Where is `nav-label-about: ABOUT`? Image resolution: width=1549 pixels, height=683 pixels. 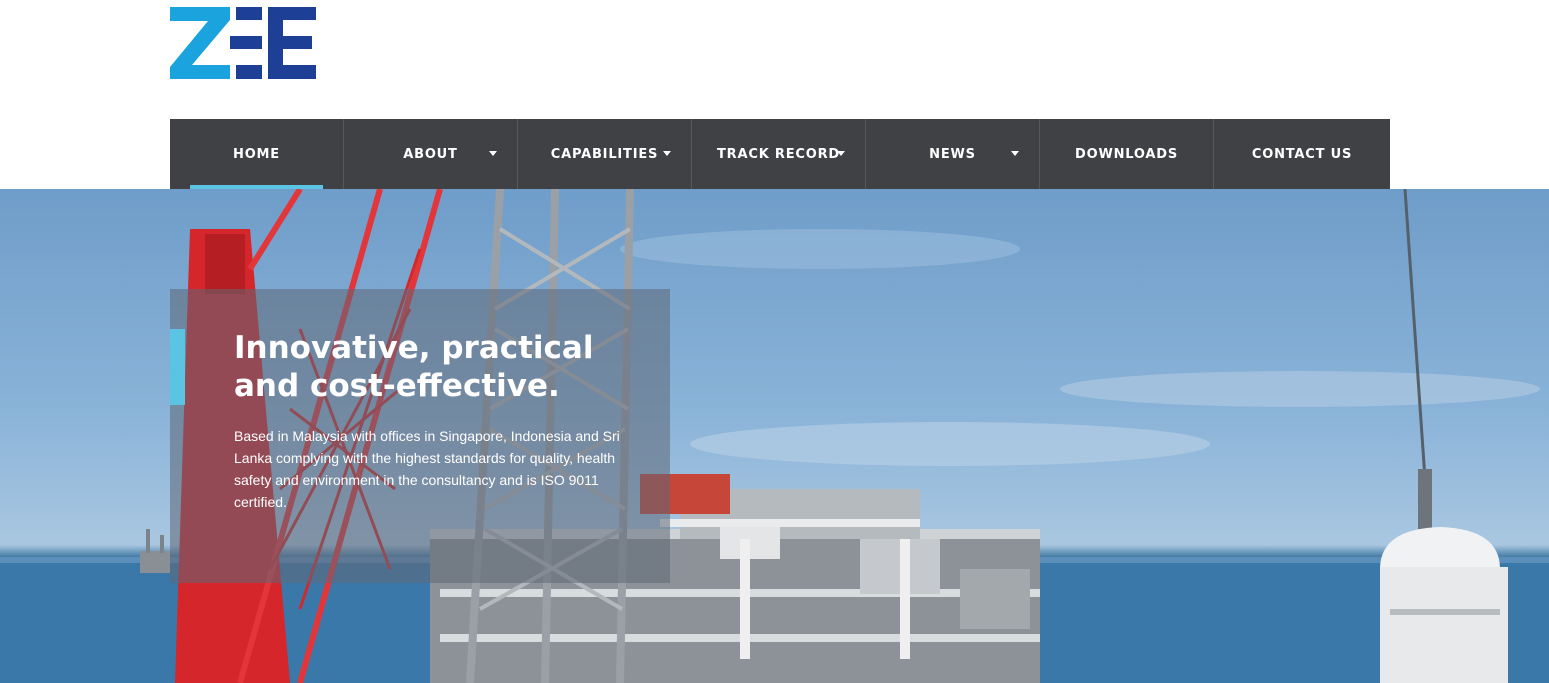 nav-label-about: ABOUT is located at coordinates (430, 154).